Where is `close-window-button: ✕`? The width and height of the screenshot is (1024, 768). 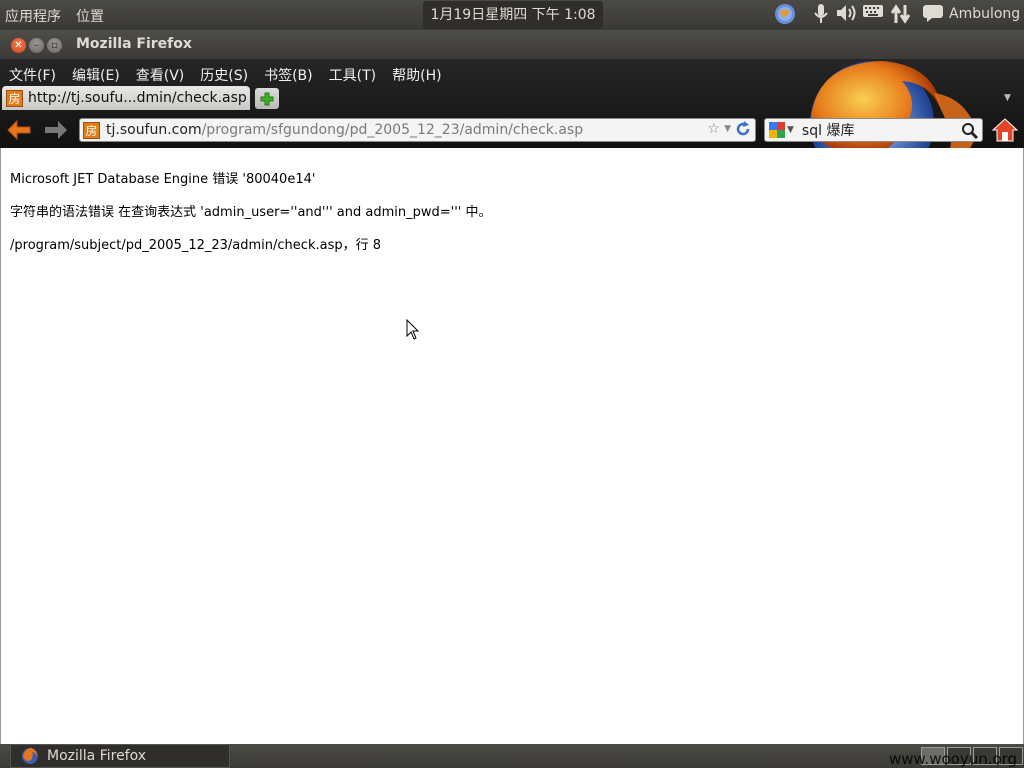
close-window-button: ✕ is located at coordinates (18, 45).